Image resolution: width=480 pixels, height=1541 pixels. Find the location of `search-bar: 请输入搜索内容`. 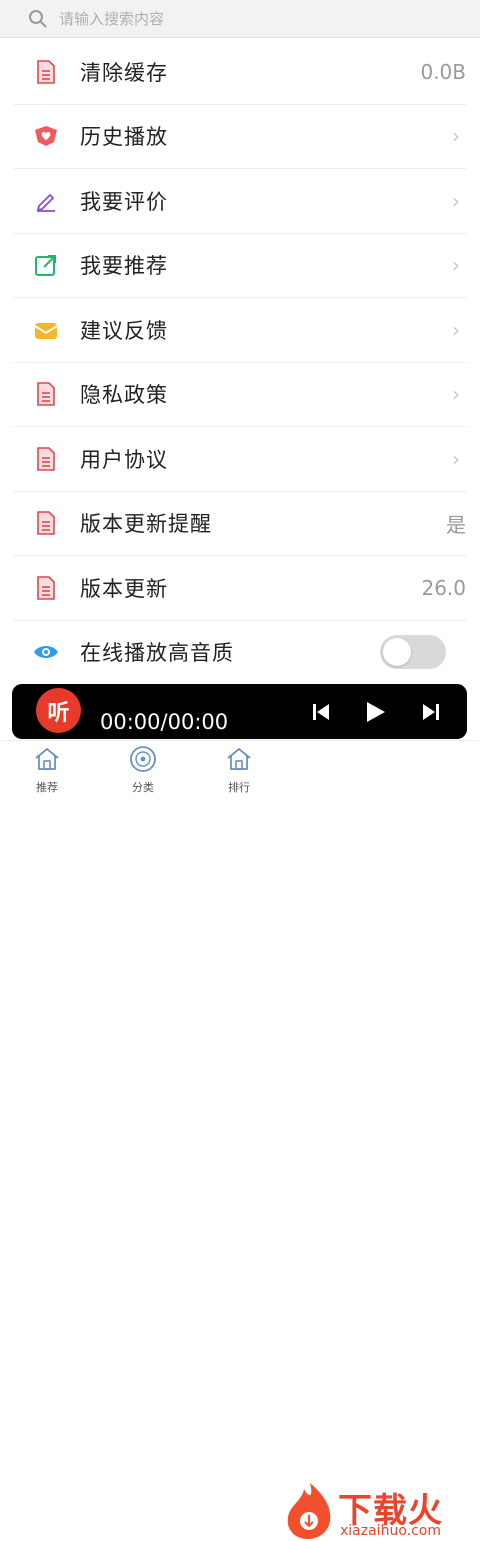

search-bar: 请输入搜索内容 is located at coordinates (240, 19).